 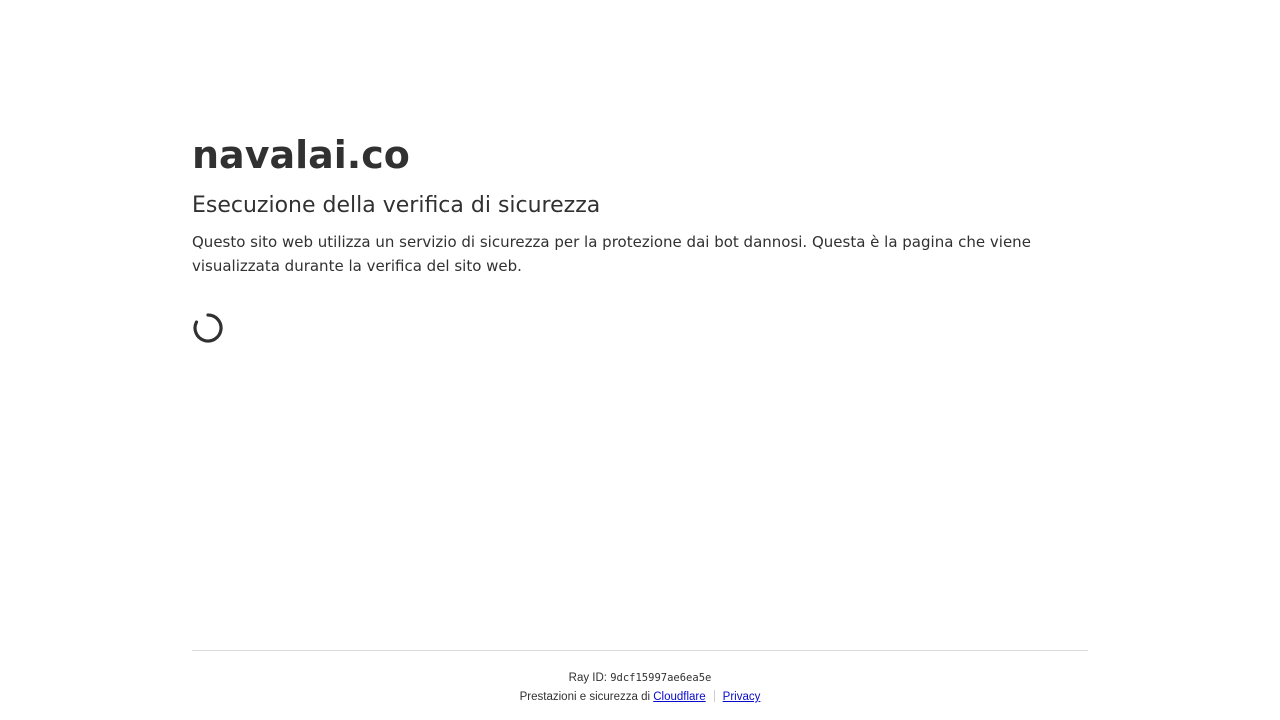 What do you see at coordinates (679, 697) in the screenshot?
I see `cloudflare-link: Cloudflare` at bounding box center [679, 697].